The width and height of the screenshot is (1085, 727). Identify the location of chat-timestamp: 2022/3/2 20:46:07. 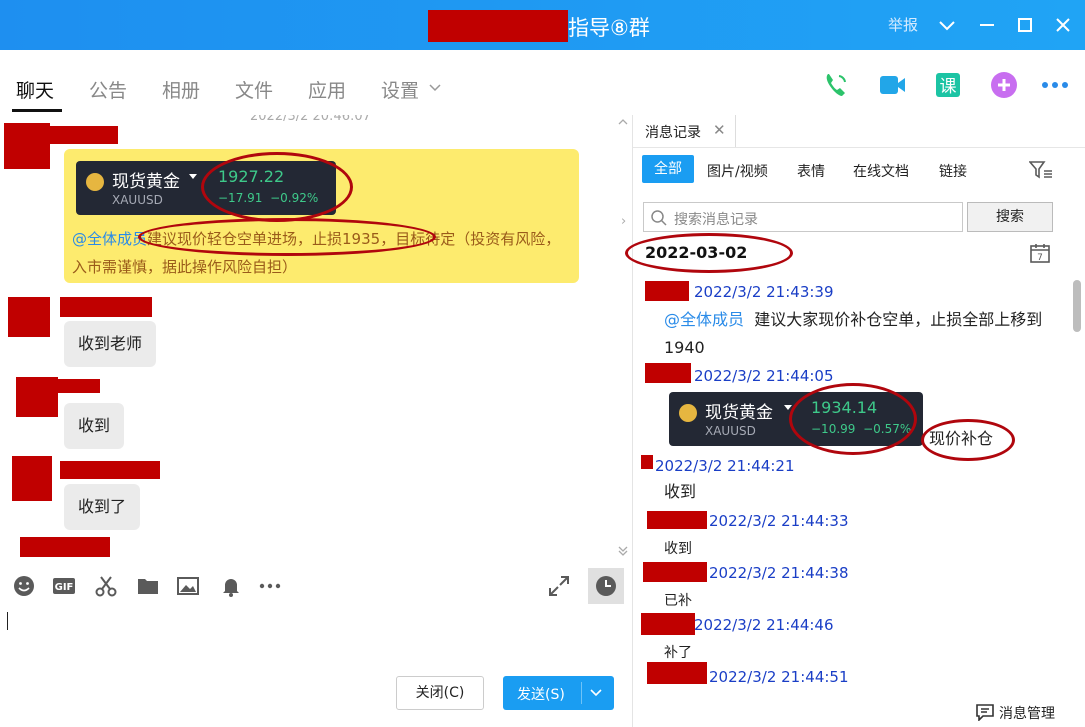
(310, 119).